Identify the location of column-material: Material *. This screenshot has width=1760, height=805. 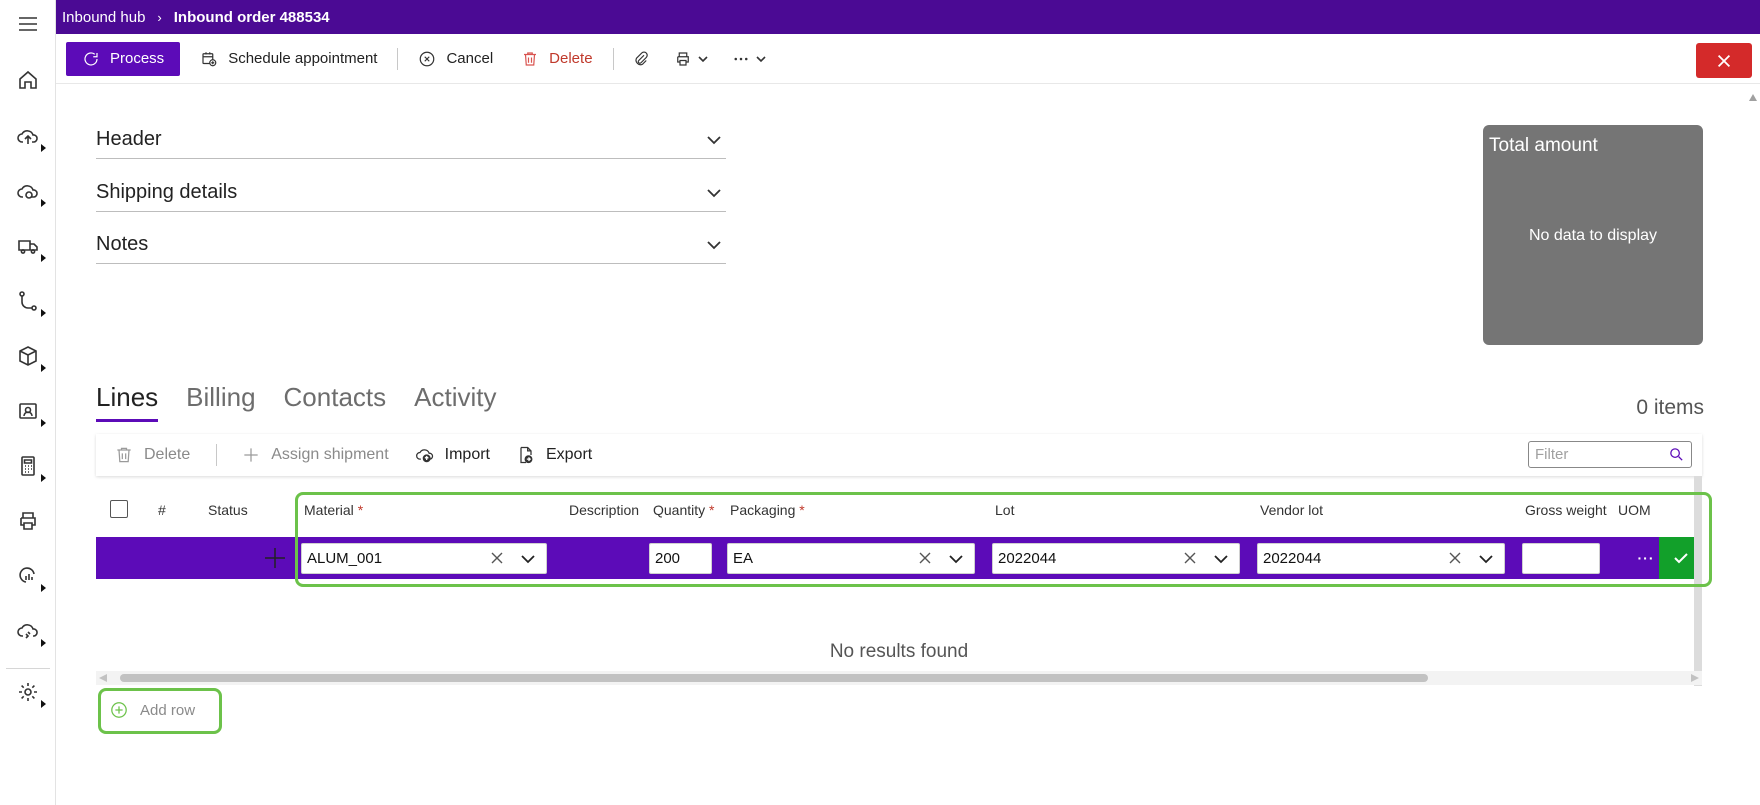
(333, 510).